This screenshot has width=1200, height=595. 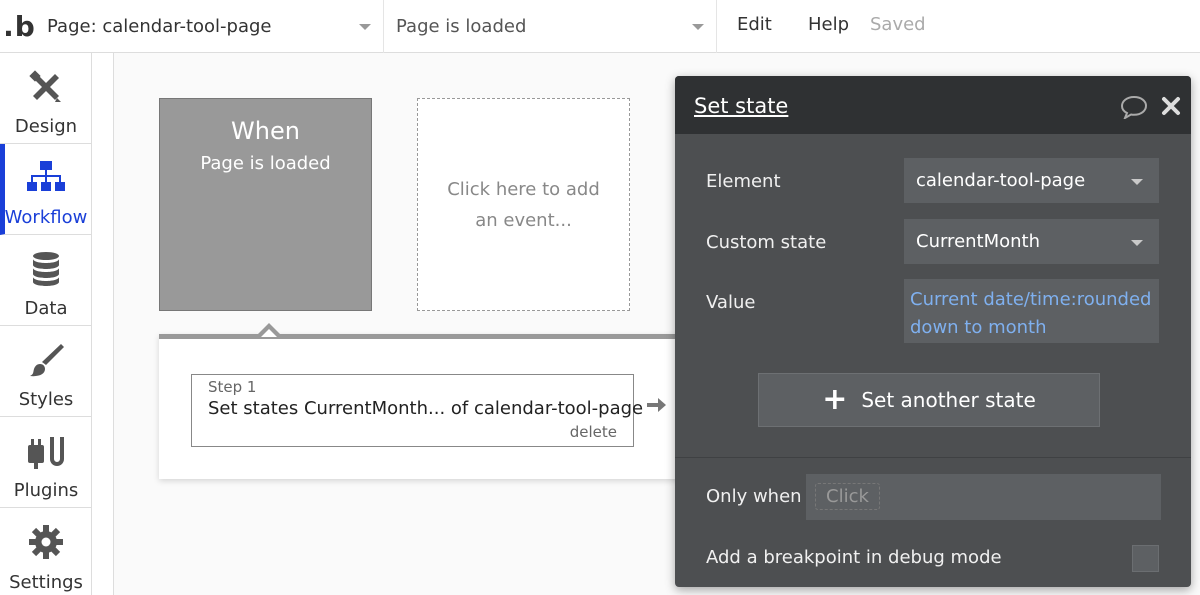 What do you see at coordinates (46, 178) in the screenshot?
I see `workflow-icon` at bounding box center [46, 178].